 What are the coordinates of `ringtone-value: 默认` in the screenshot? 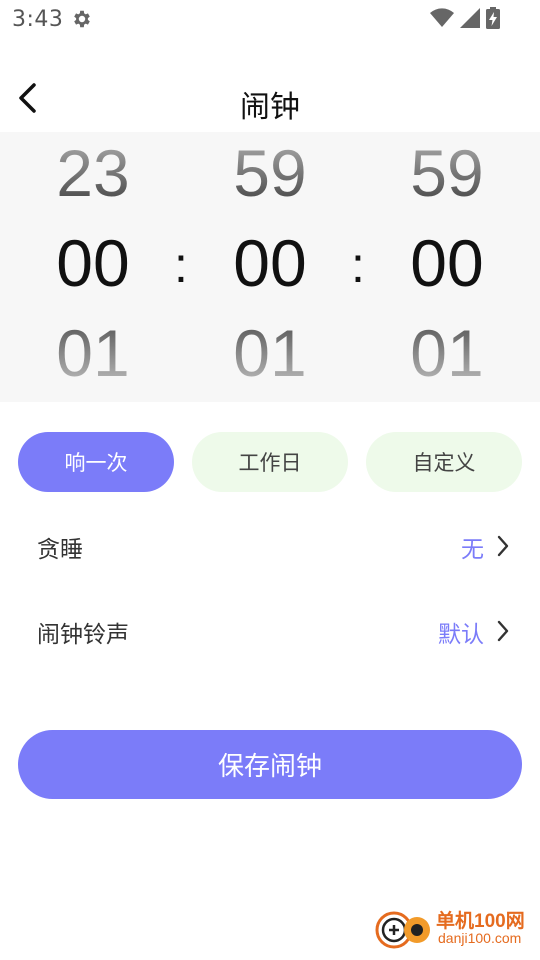 It's located at (461, 635).